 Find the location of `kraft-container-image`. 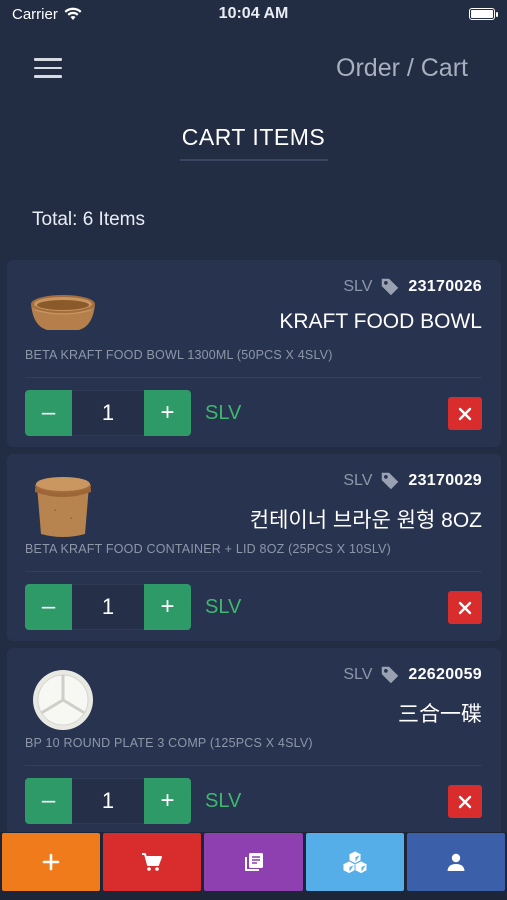

kraft-container-image is located at coordinates (63, 507).